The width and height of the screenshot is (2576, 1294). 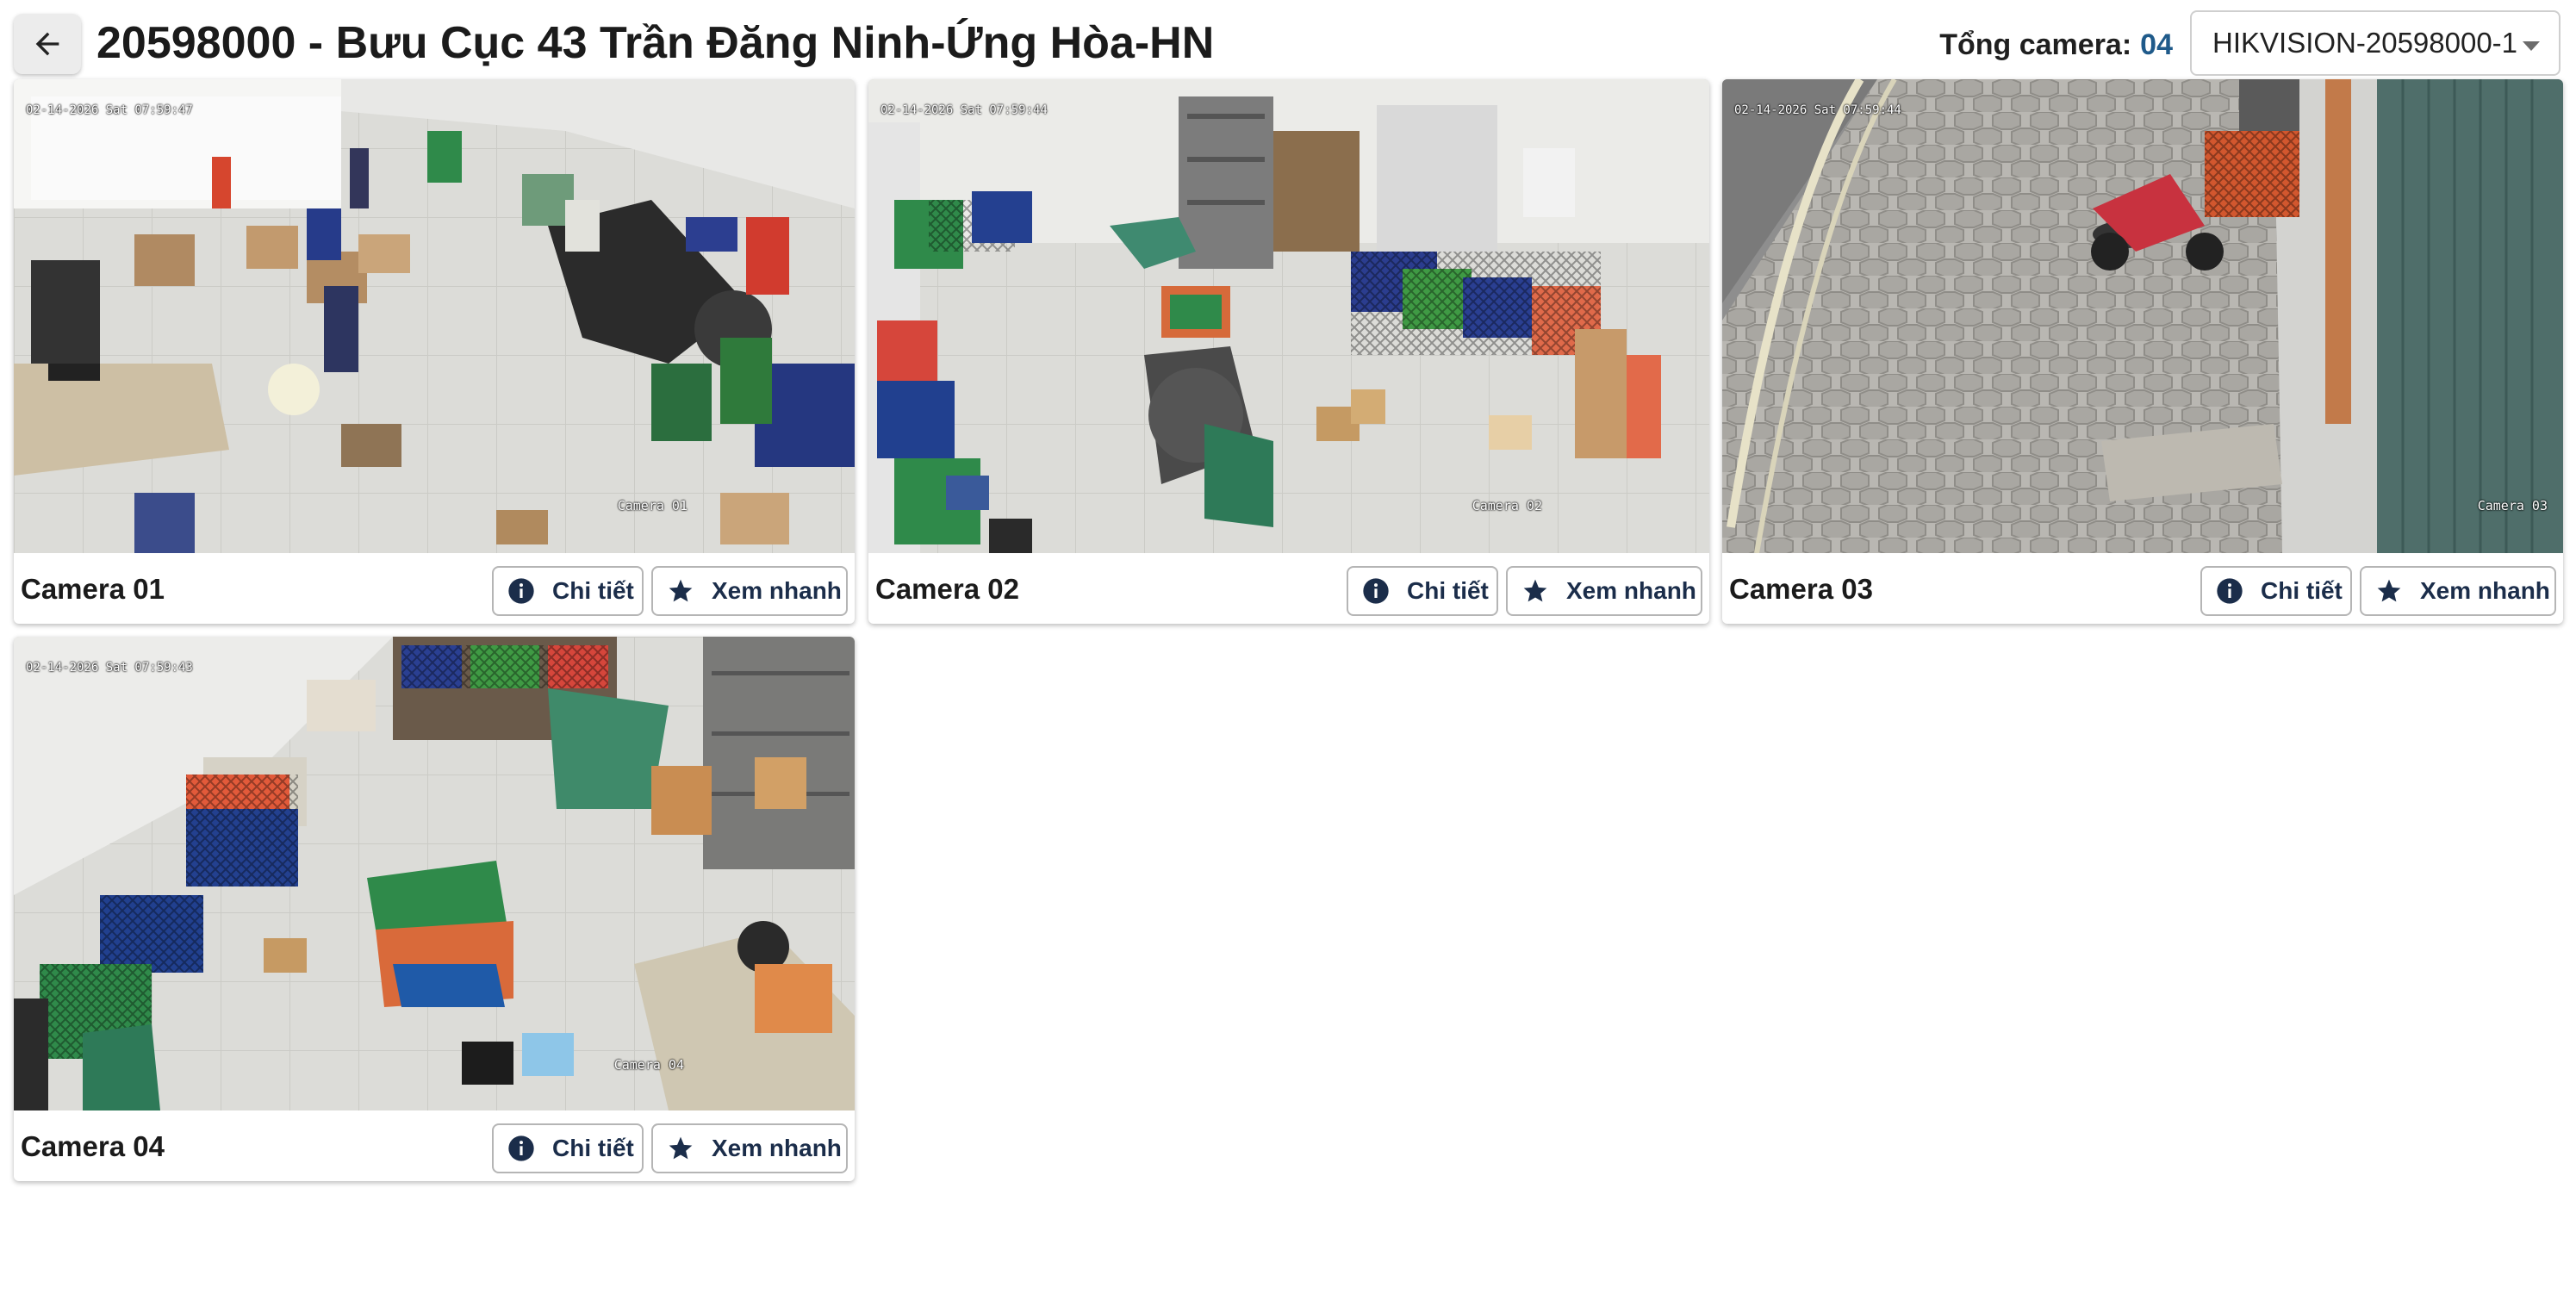 What do you see at coordinates (2157, 44) in the screenshot?
I see `total-camera-count: 04` at bounding box center [2157, 44].